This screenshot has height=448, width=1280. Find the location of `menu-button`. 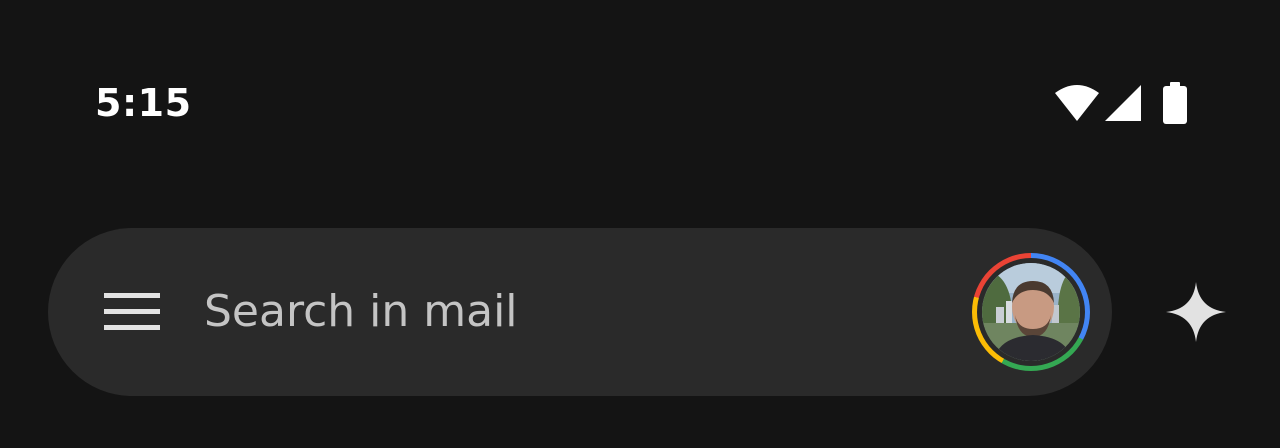

menu-button is located at coordinates (132, 312).